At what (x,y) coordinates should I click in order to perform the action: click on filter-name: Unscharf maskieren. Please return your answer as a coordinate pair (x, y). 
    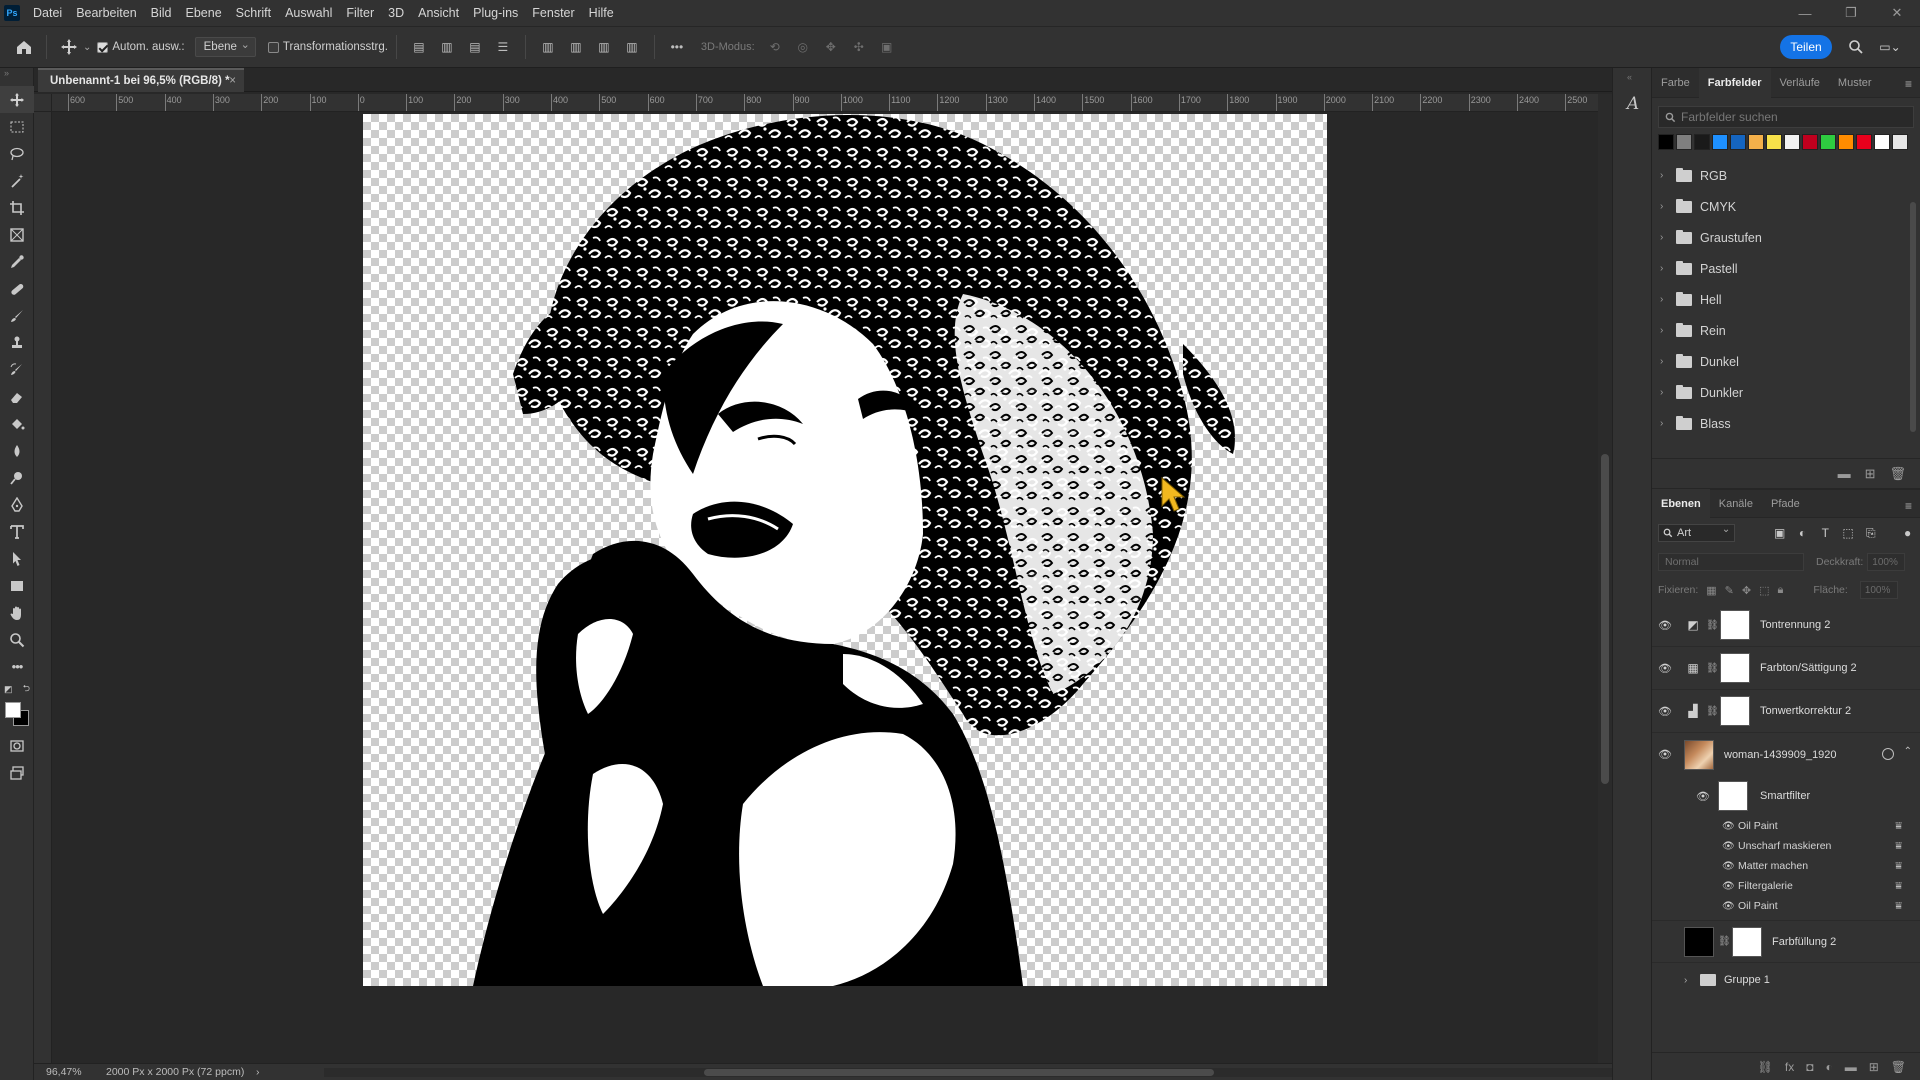
    Looking at the image, I should click on (1784, 846).